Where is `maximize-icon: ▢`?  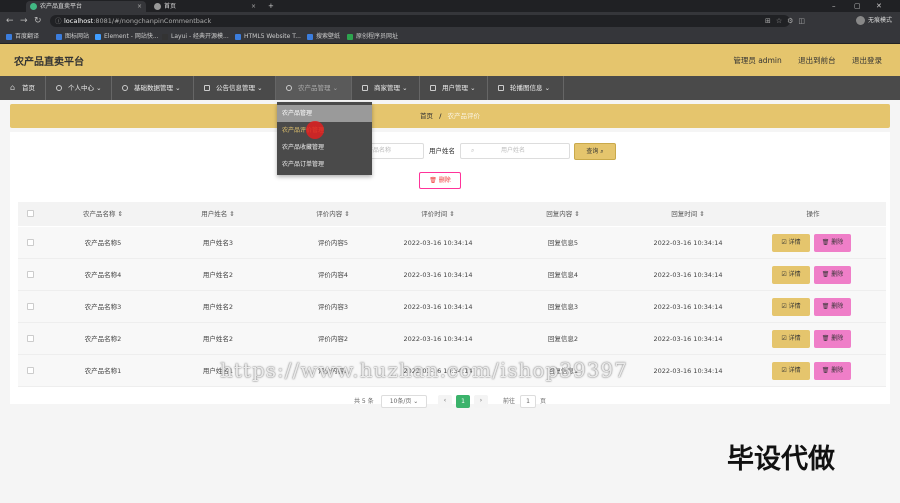 maximize-icon: ▢ is located at coordinates (857, 6).